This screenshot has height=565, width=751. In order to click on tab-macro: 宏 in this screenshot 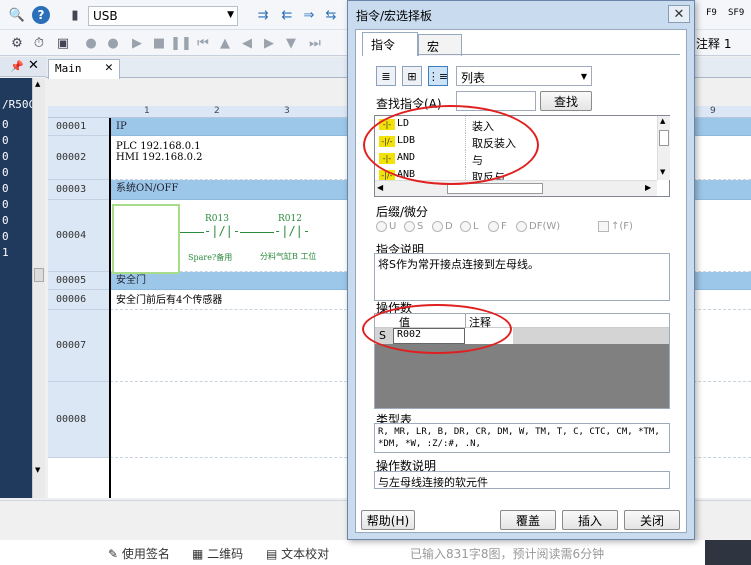, I will do `click(440, 45)`.